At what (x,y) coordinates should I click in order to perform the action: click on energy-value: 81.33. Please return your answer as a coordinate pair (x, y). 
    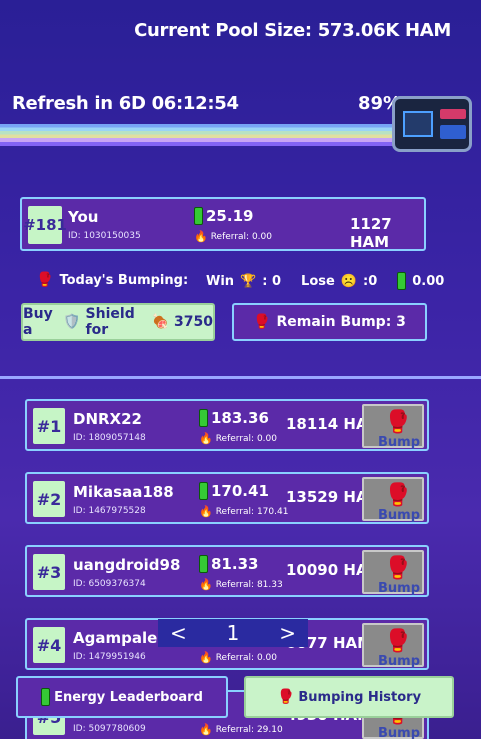
    Looking at the image, I should click on (228, 564).